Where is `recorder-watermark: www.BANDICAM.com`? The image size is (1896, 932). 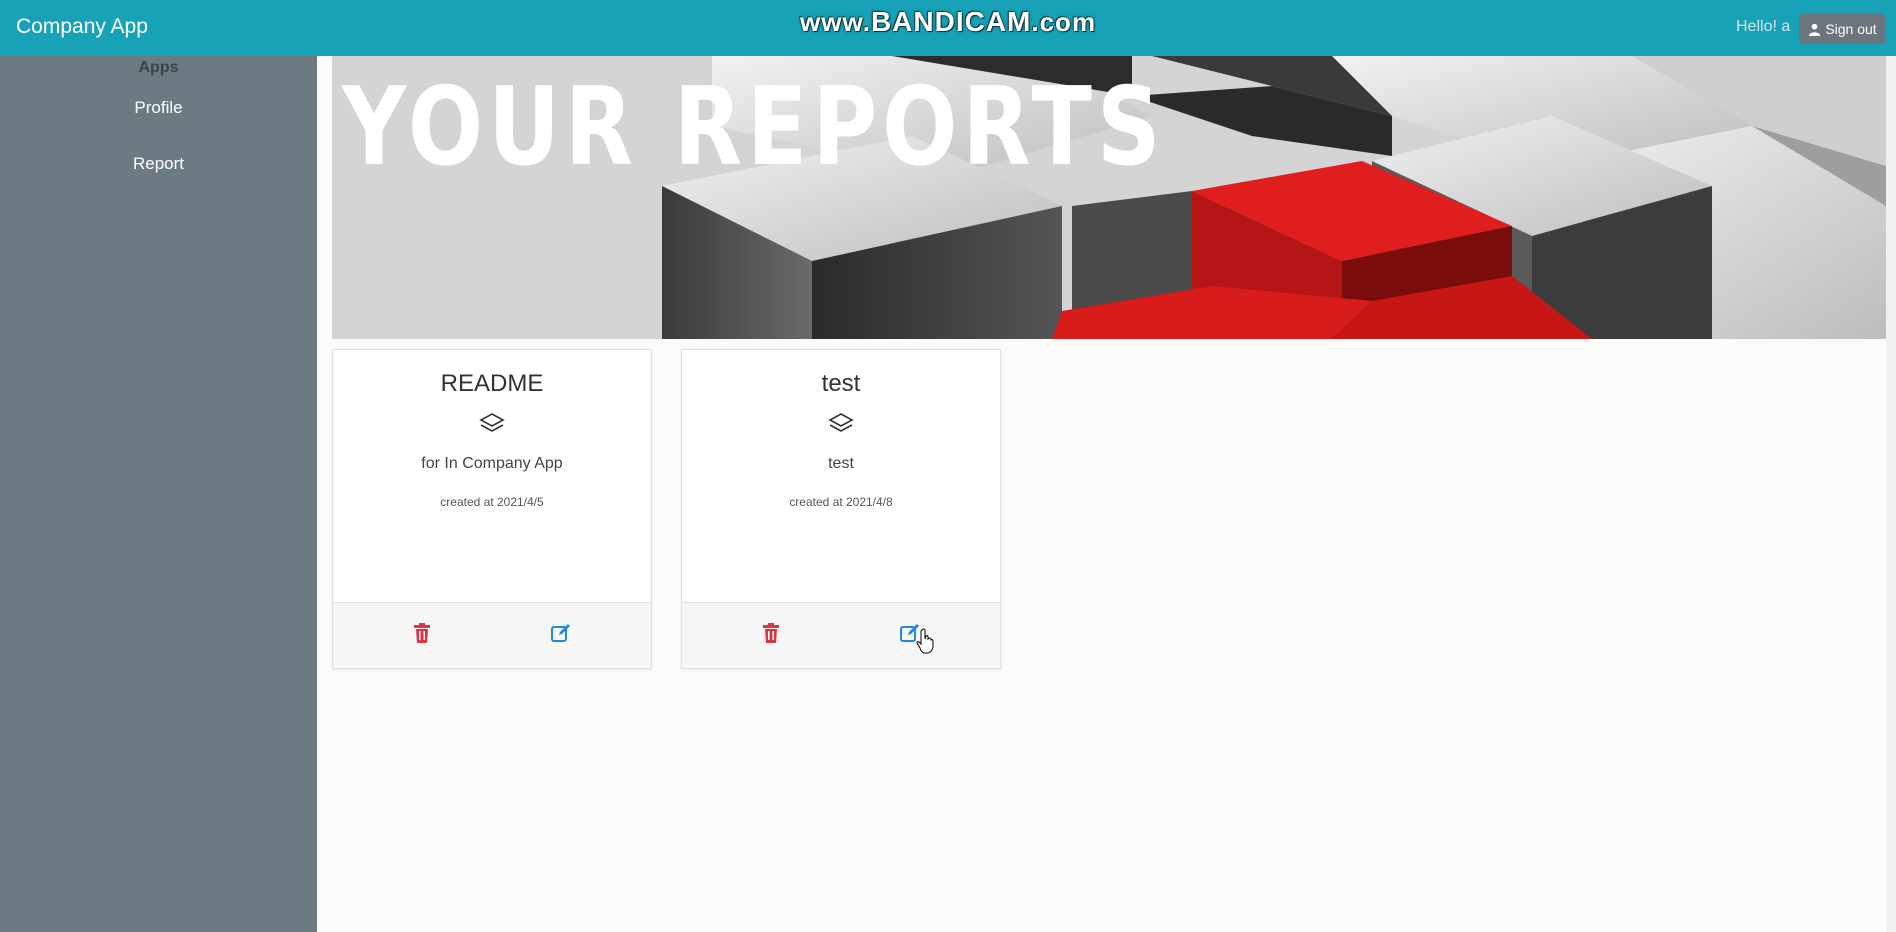
recorder-watermark: www.BANDICAM.com is located at coordinates (948, 22).